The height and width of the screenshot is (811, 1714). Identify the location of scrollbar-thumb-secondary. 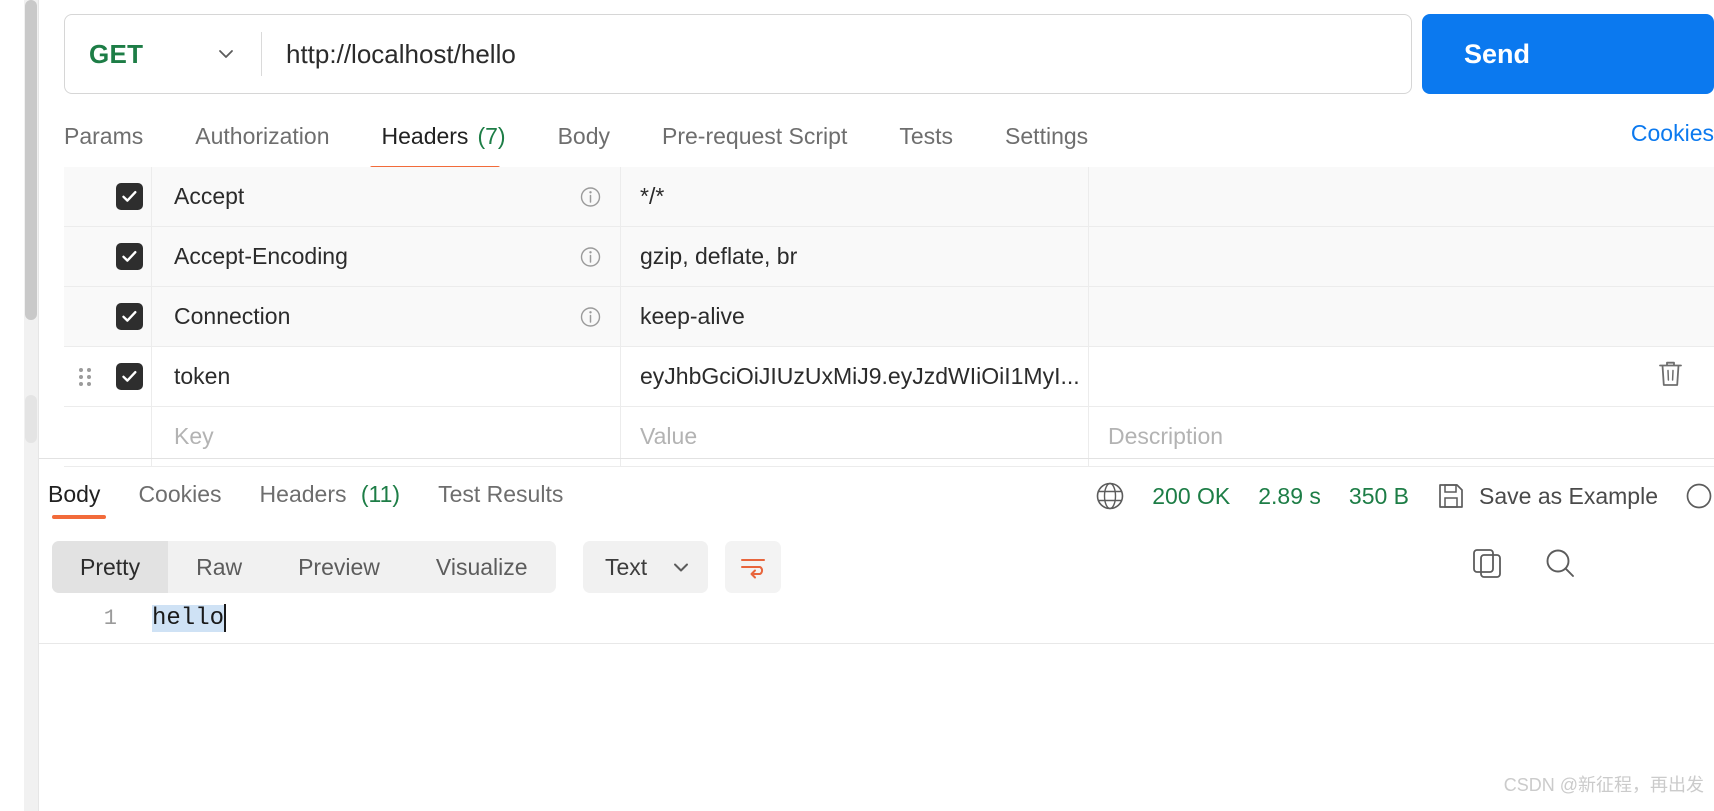
(31, 419).